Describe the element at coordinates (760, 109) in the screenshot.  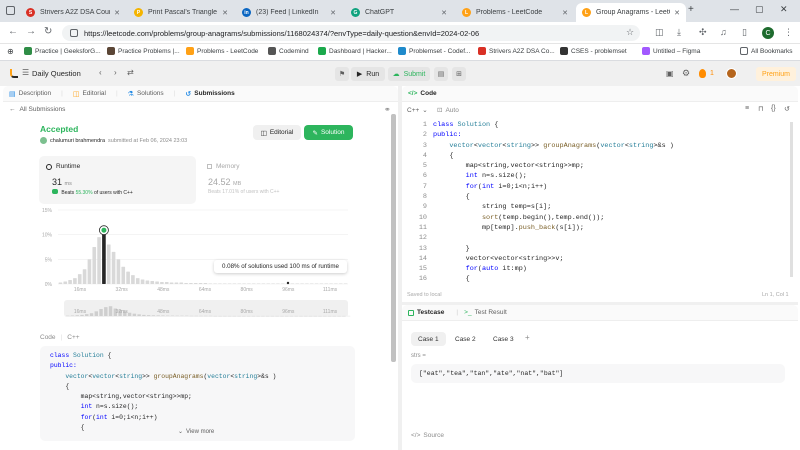
I see `bookmark-icon: ⊓` at that location.